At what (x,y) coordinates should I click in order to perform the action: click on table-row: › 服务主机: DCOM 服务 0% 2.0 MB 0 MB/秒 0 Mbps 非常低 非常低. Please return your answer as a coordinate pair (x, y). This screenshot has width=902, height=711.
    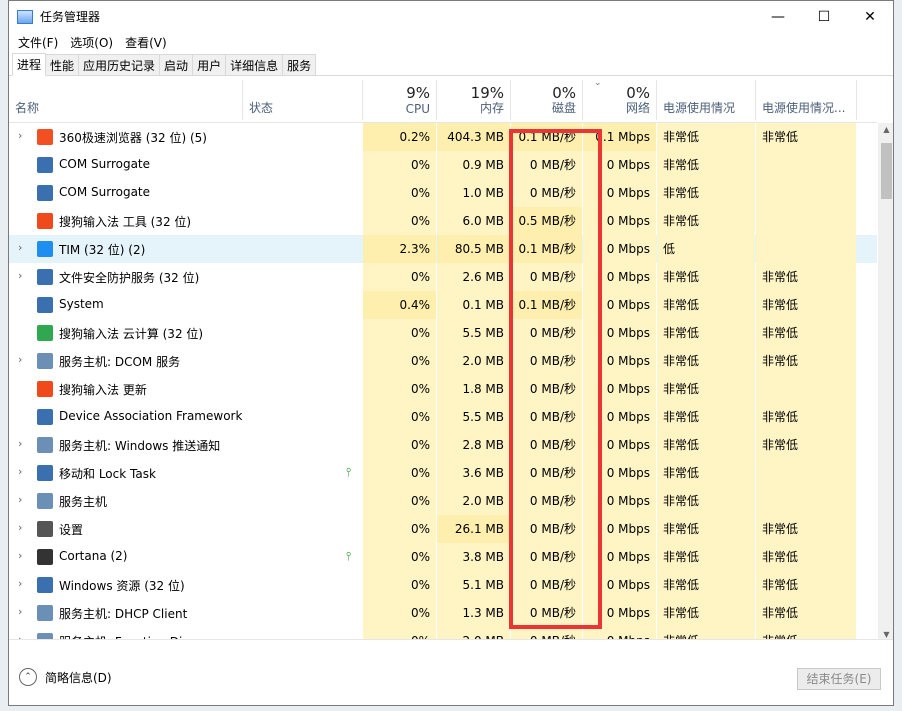
    Looking at the image, I should click on (443, 361).